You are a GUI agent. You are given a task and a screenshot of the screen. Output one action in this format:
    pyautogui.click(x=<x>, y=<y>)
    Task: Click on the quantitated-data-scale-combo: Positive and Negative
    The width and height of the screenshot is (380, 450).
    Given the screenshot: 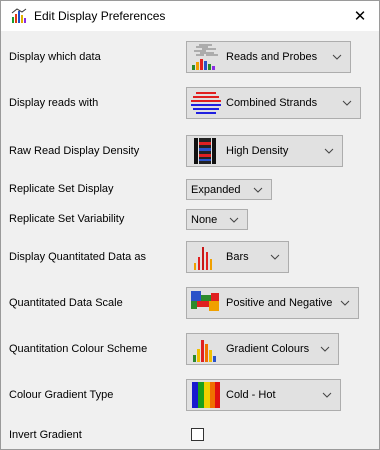 What is the action you would take?
    pyautogui.click(x=272, y=303)
    